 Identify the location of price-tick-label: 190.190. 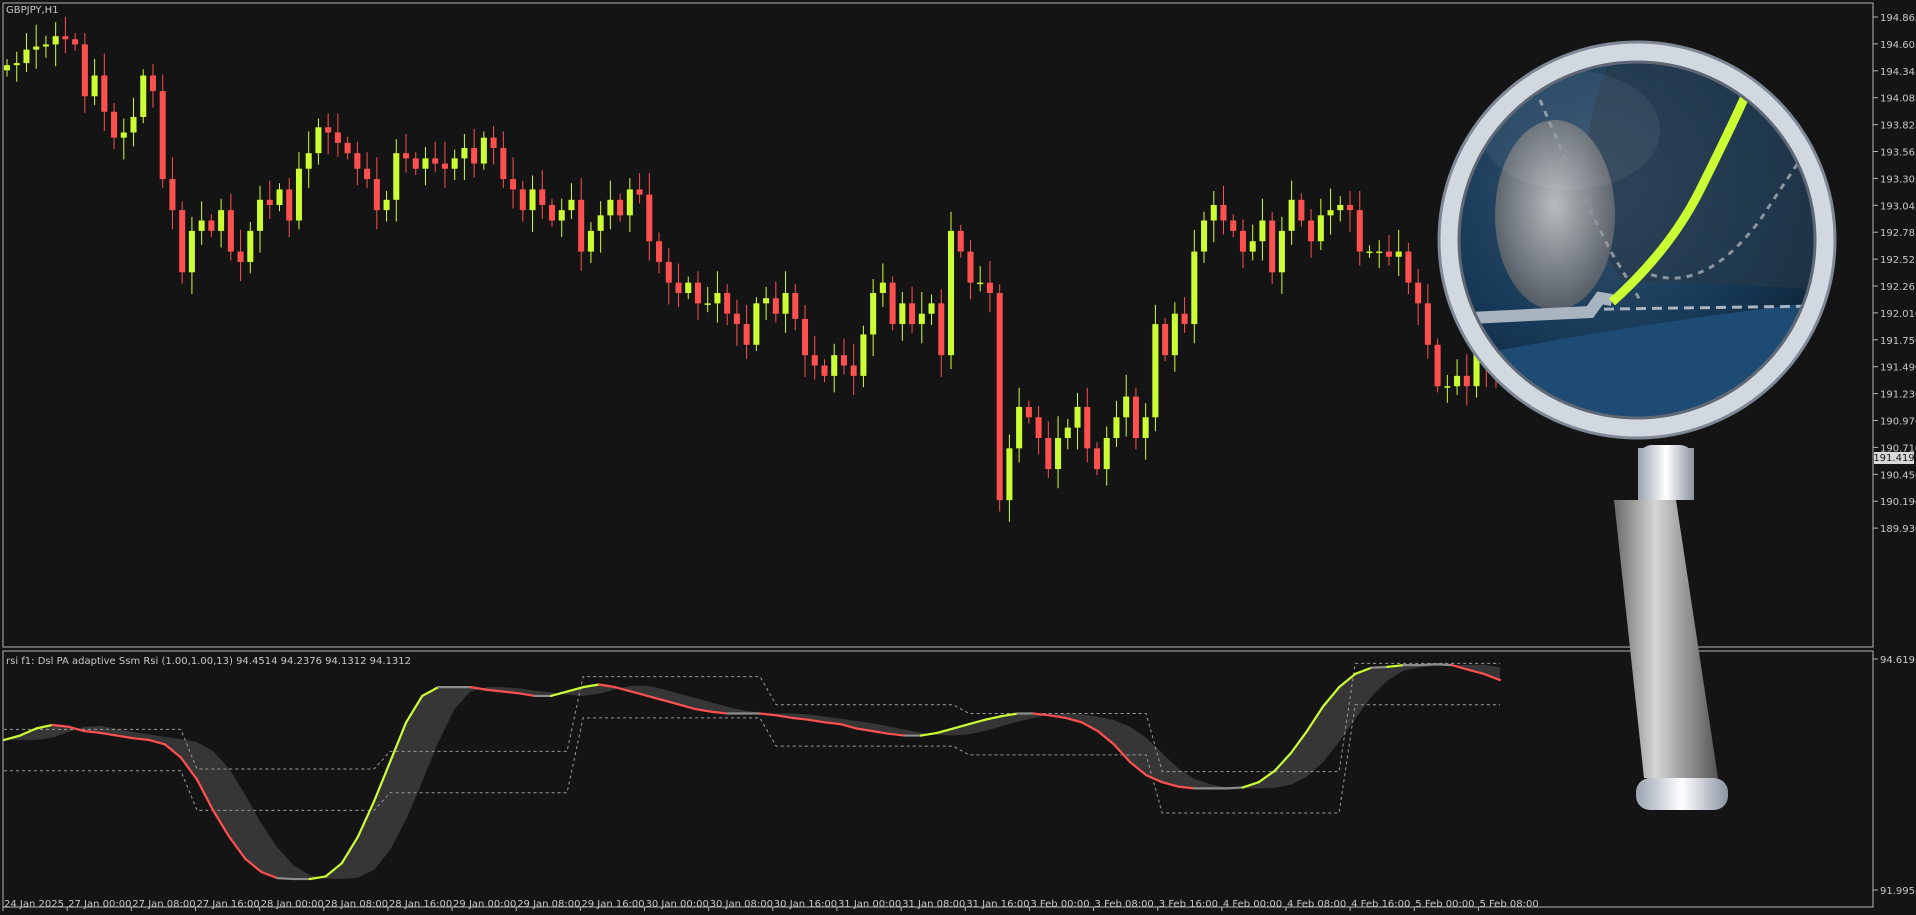
(1898, 502).